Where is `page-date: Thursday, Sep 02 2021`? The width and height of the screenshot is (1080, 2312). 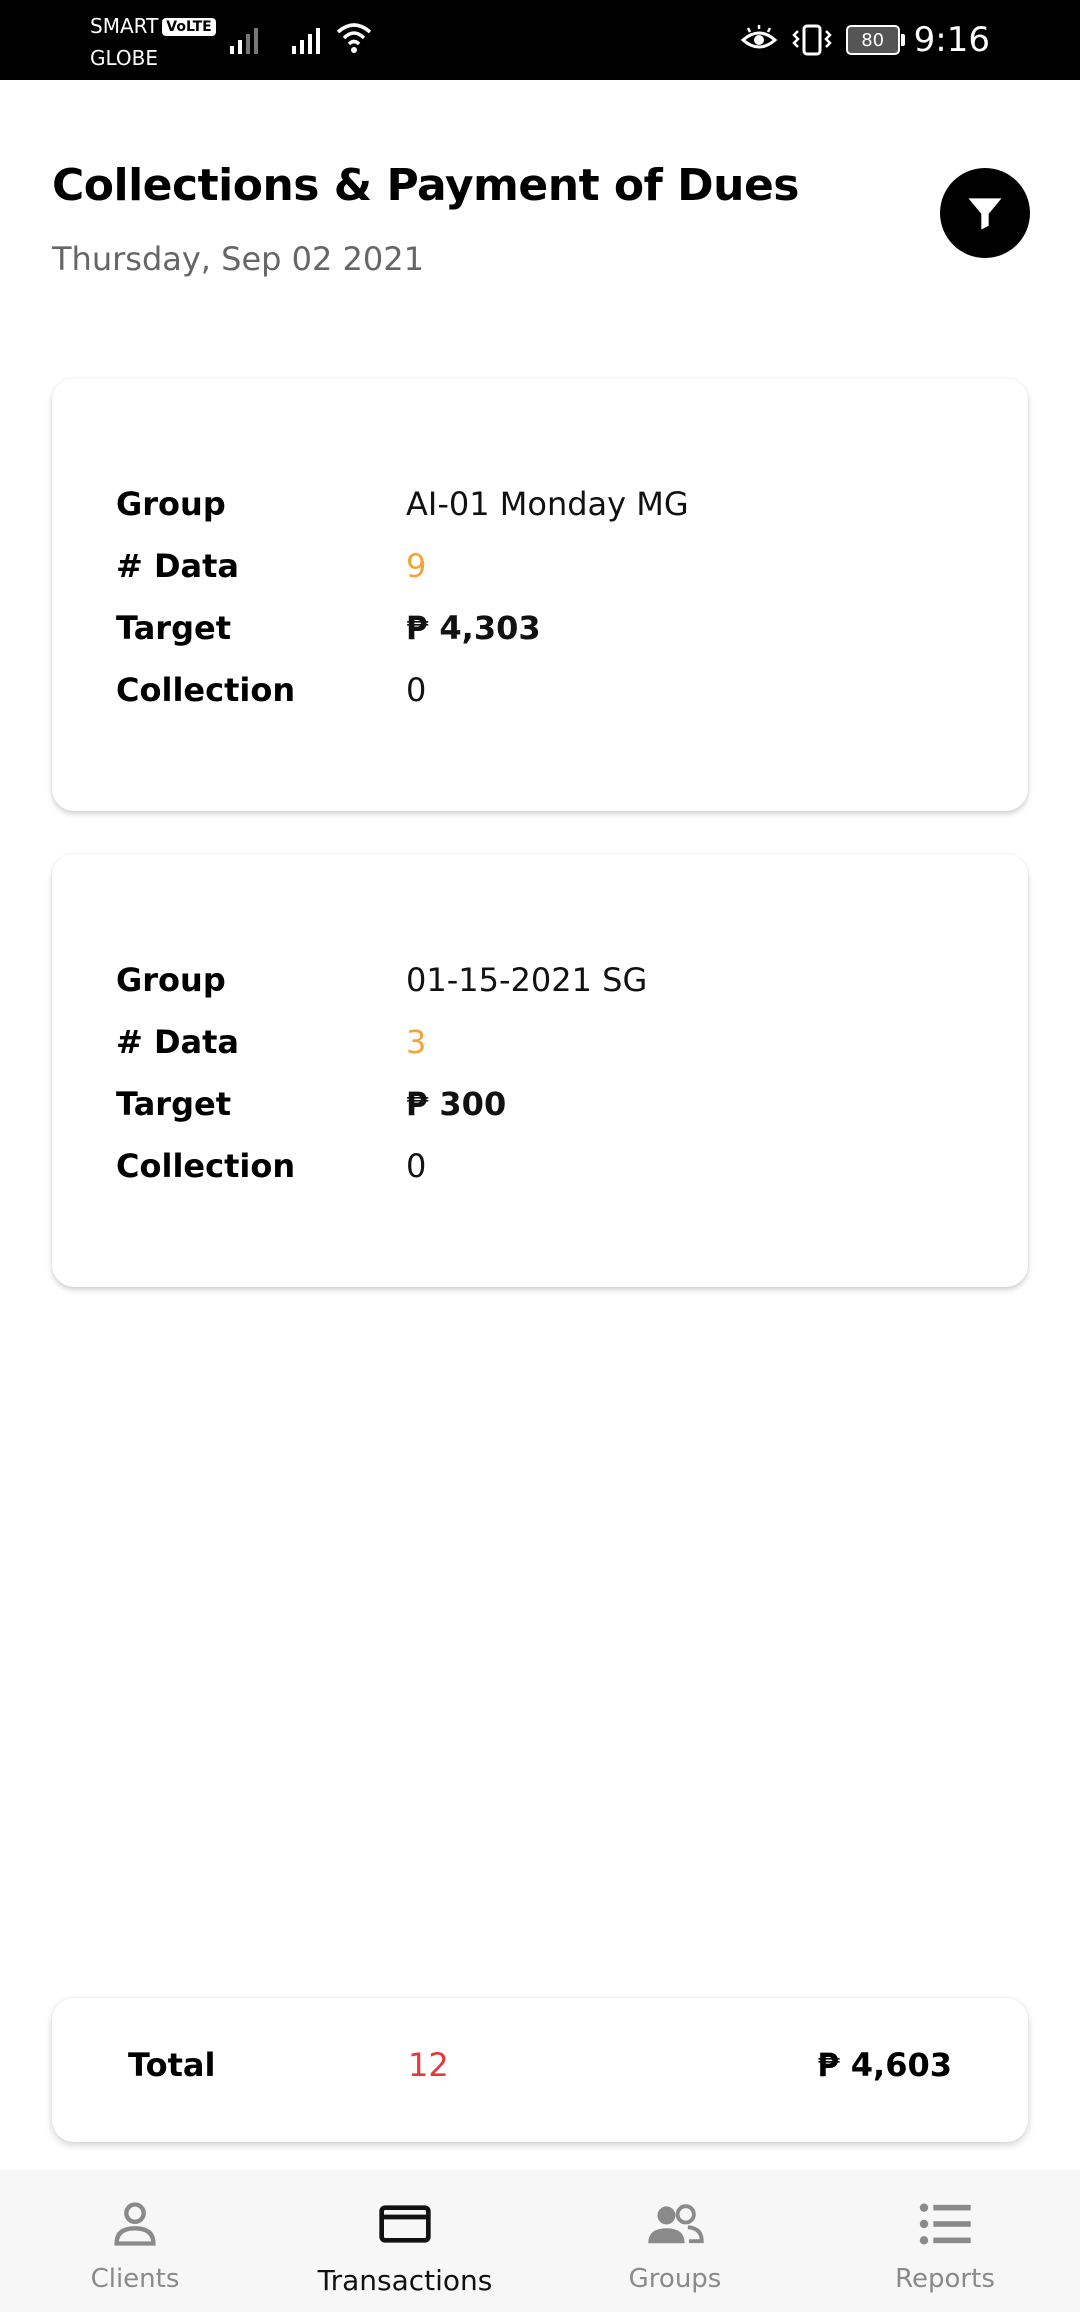 page-date: Thursday, Sep 02 2021 is located at coordinates (238, 259).